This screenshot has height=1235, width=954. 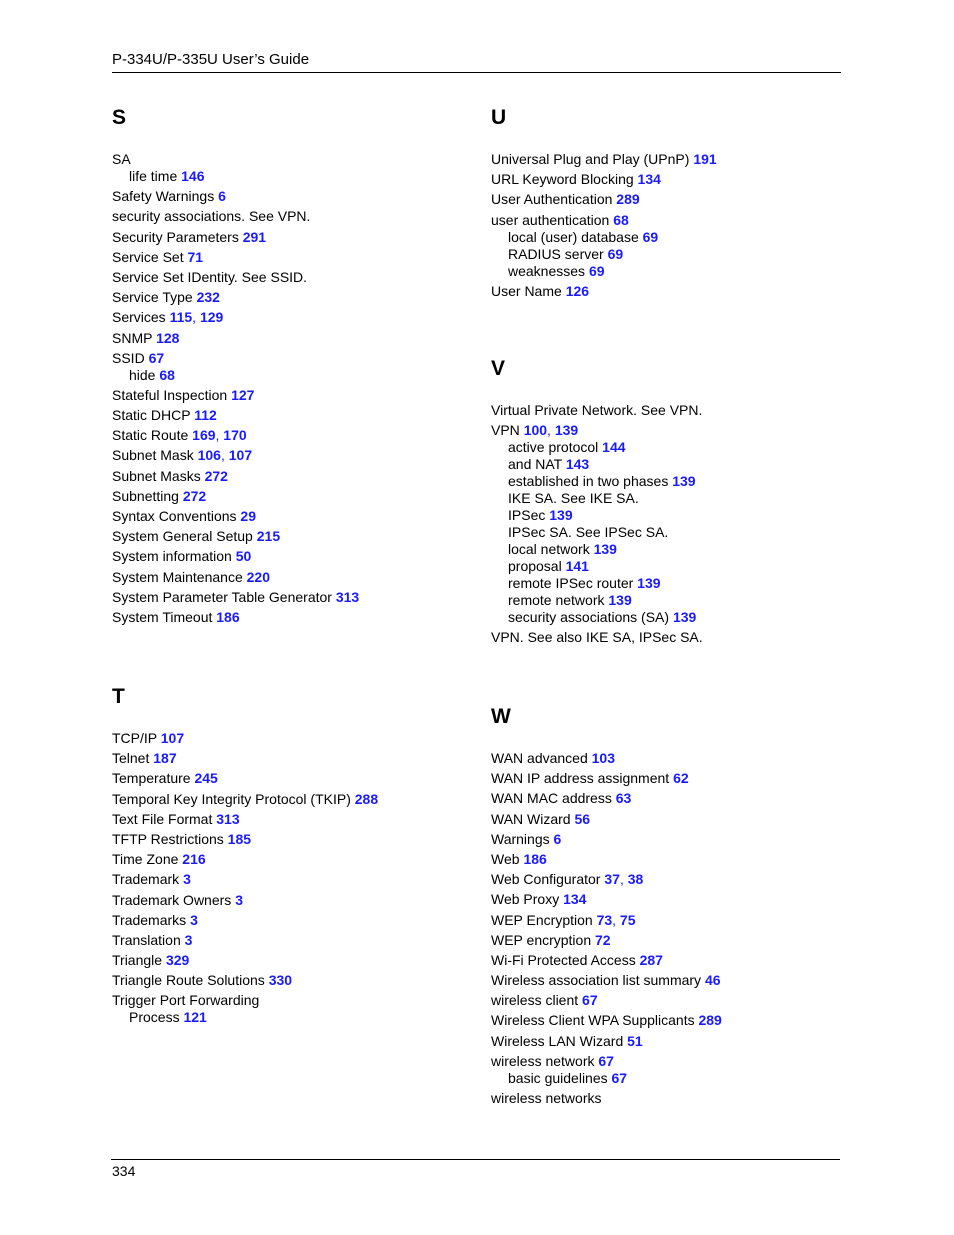 What do you see at coordinates (557, 1040) in the screenshot?
I see `entry-term: Wireless LAN Wizard` at bounding box center [557, 1040].